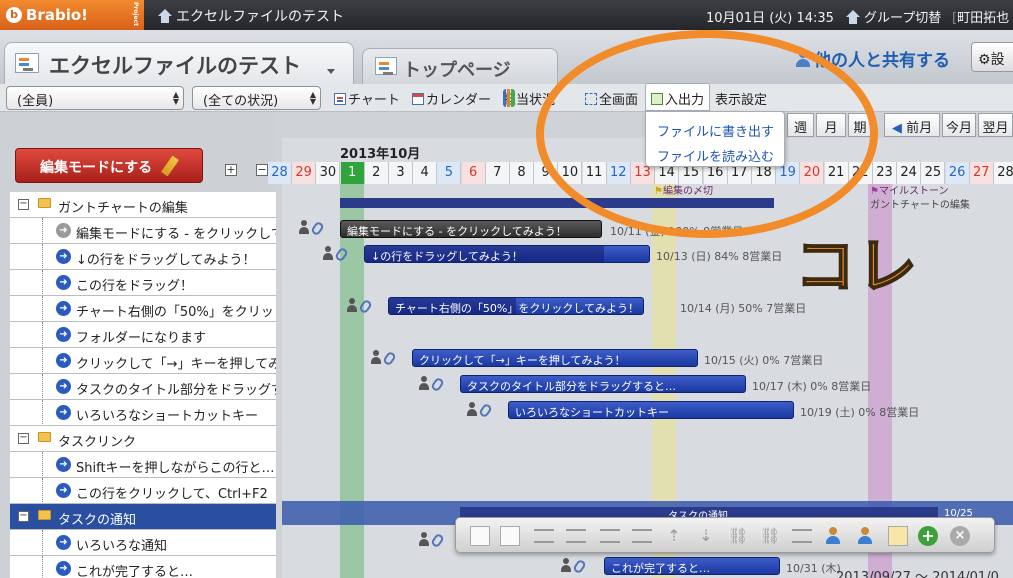 The height and width of the screenshot is (578, 1013). I want to click on task-bar: 編集モードにする - をクリックしてみよう！, so click(471, 229).